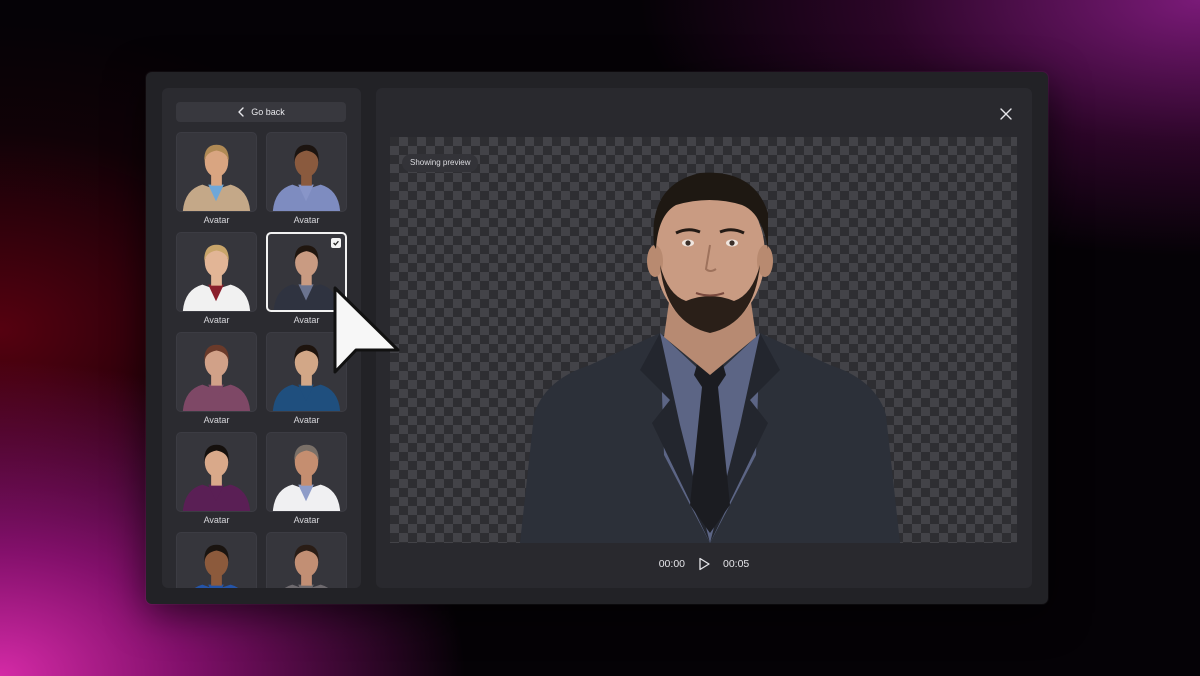 This screenshot has height=676, width=1200. What do you see at coordinates (440, 163) in the screenshot?
I see `preview-status-badge: Showing preview` at bounding box center [440, 163].